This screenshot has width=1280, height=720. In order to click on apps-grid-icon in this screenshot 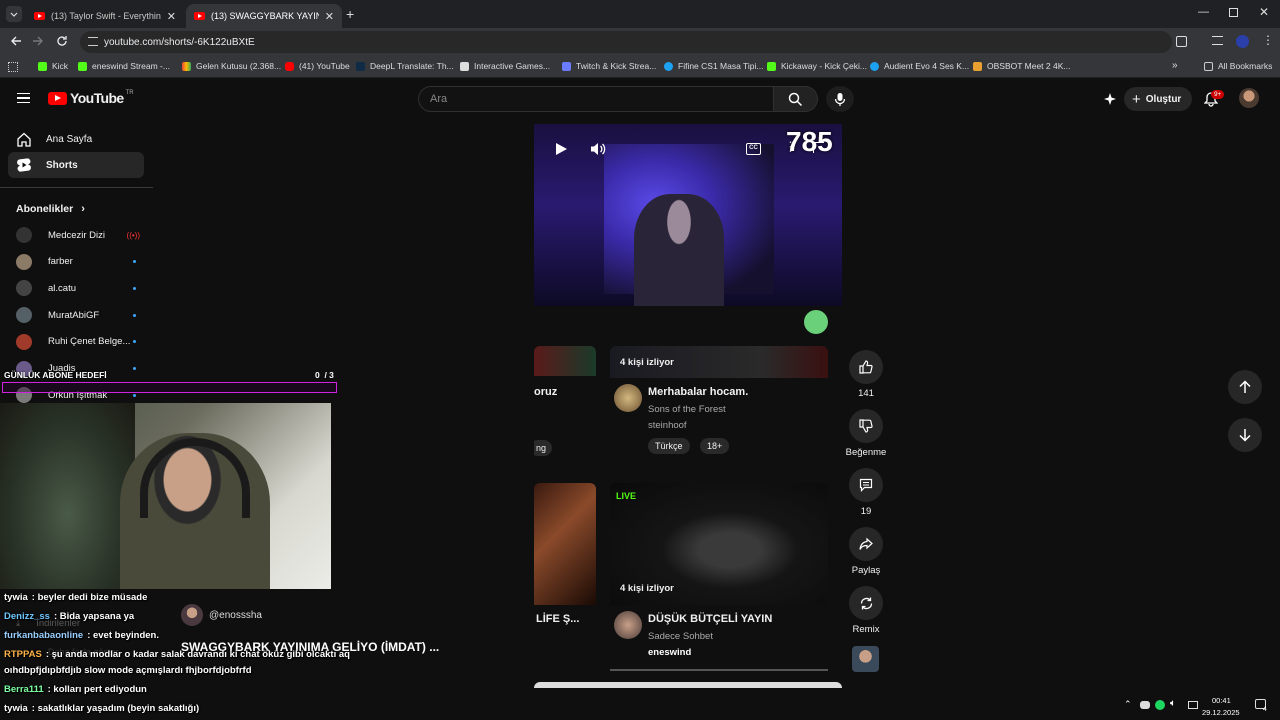, I will do `click(13, 67)`.